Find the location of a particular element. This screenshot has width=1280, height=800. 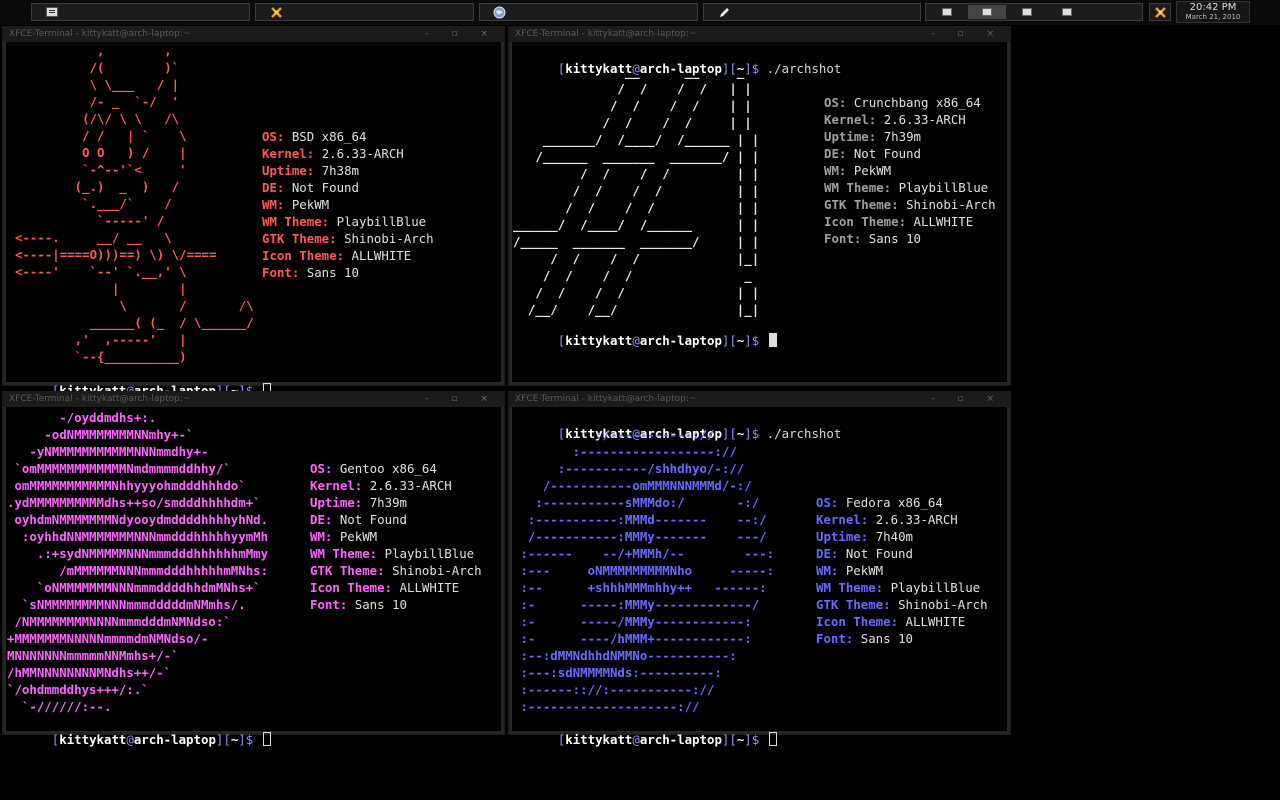

sysinfo-value: 7h38m is located at coordinates (340, 170).